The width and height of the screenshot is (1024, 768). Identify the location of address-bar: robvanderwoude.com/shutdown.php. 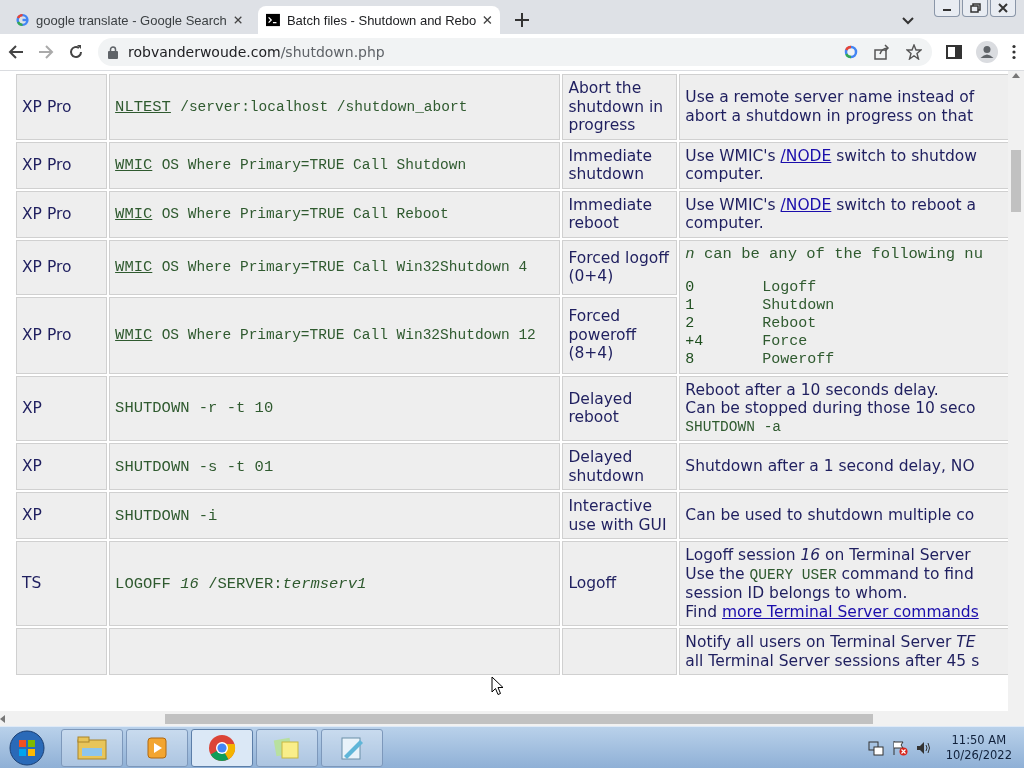
(515, 52).